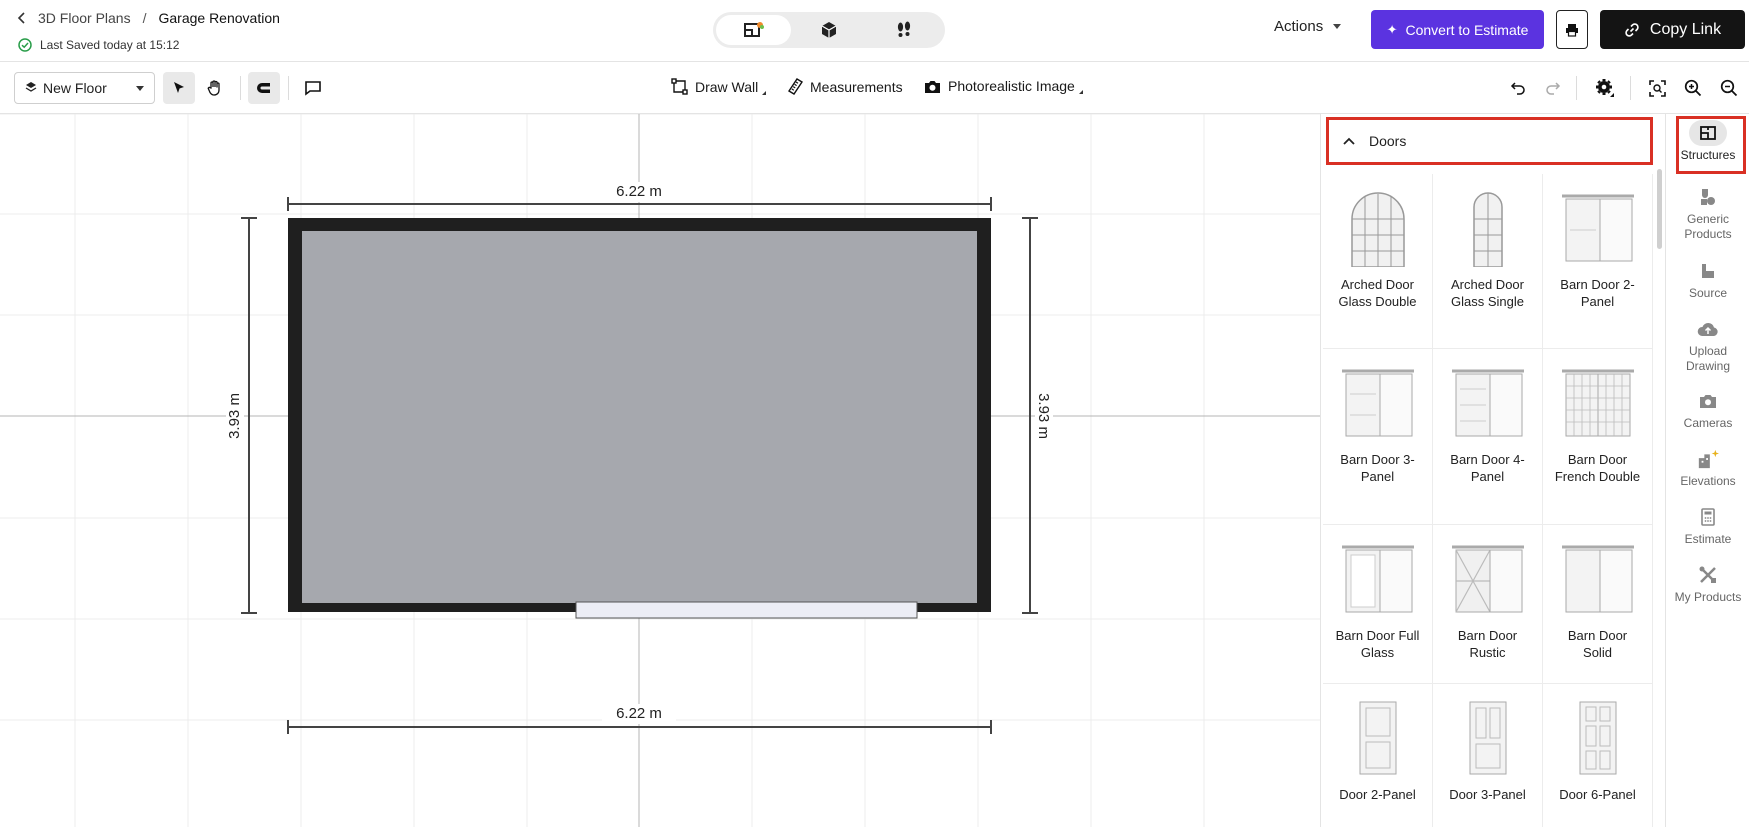 This screenshot has width=1749, height=827. I want to click on copy-link-button: Copy Link, so click(1672, 29).